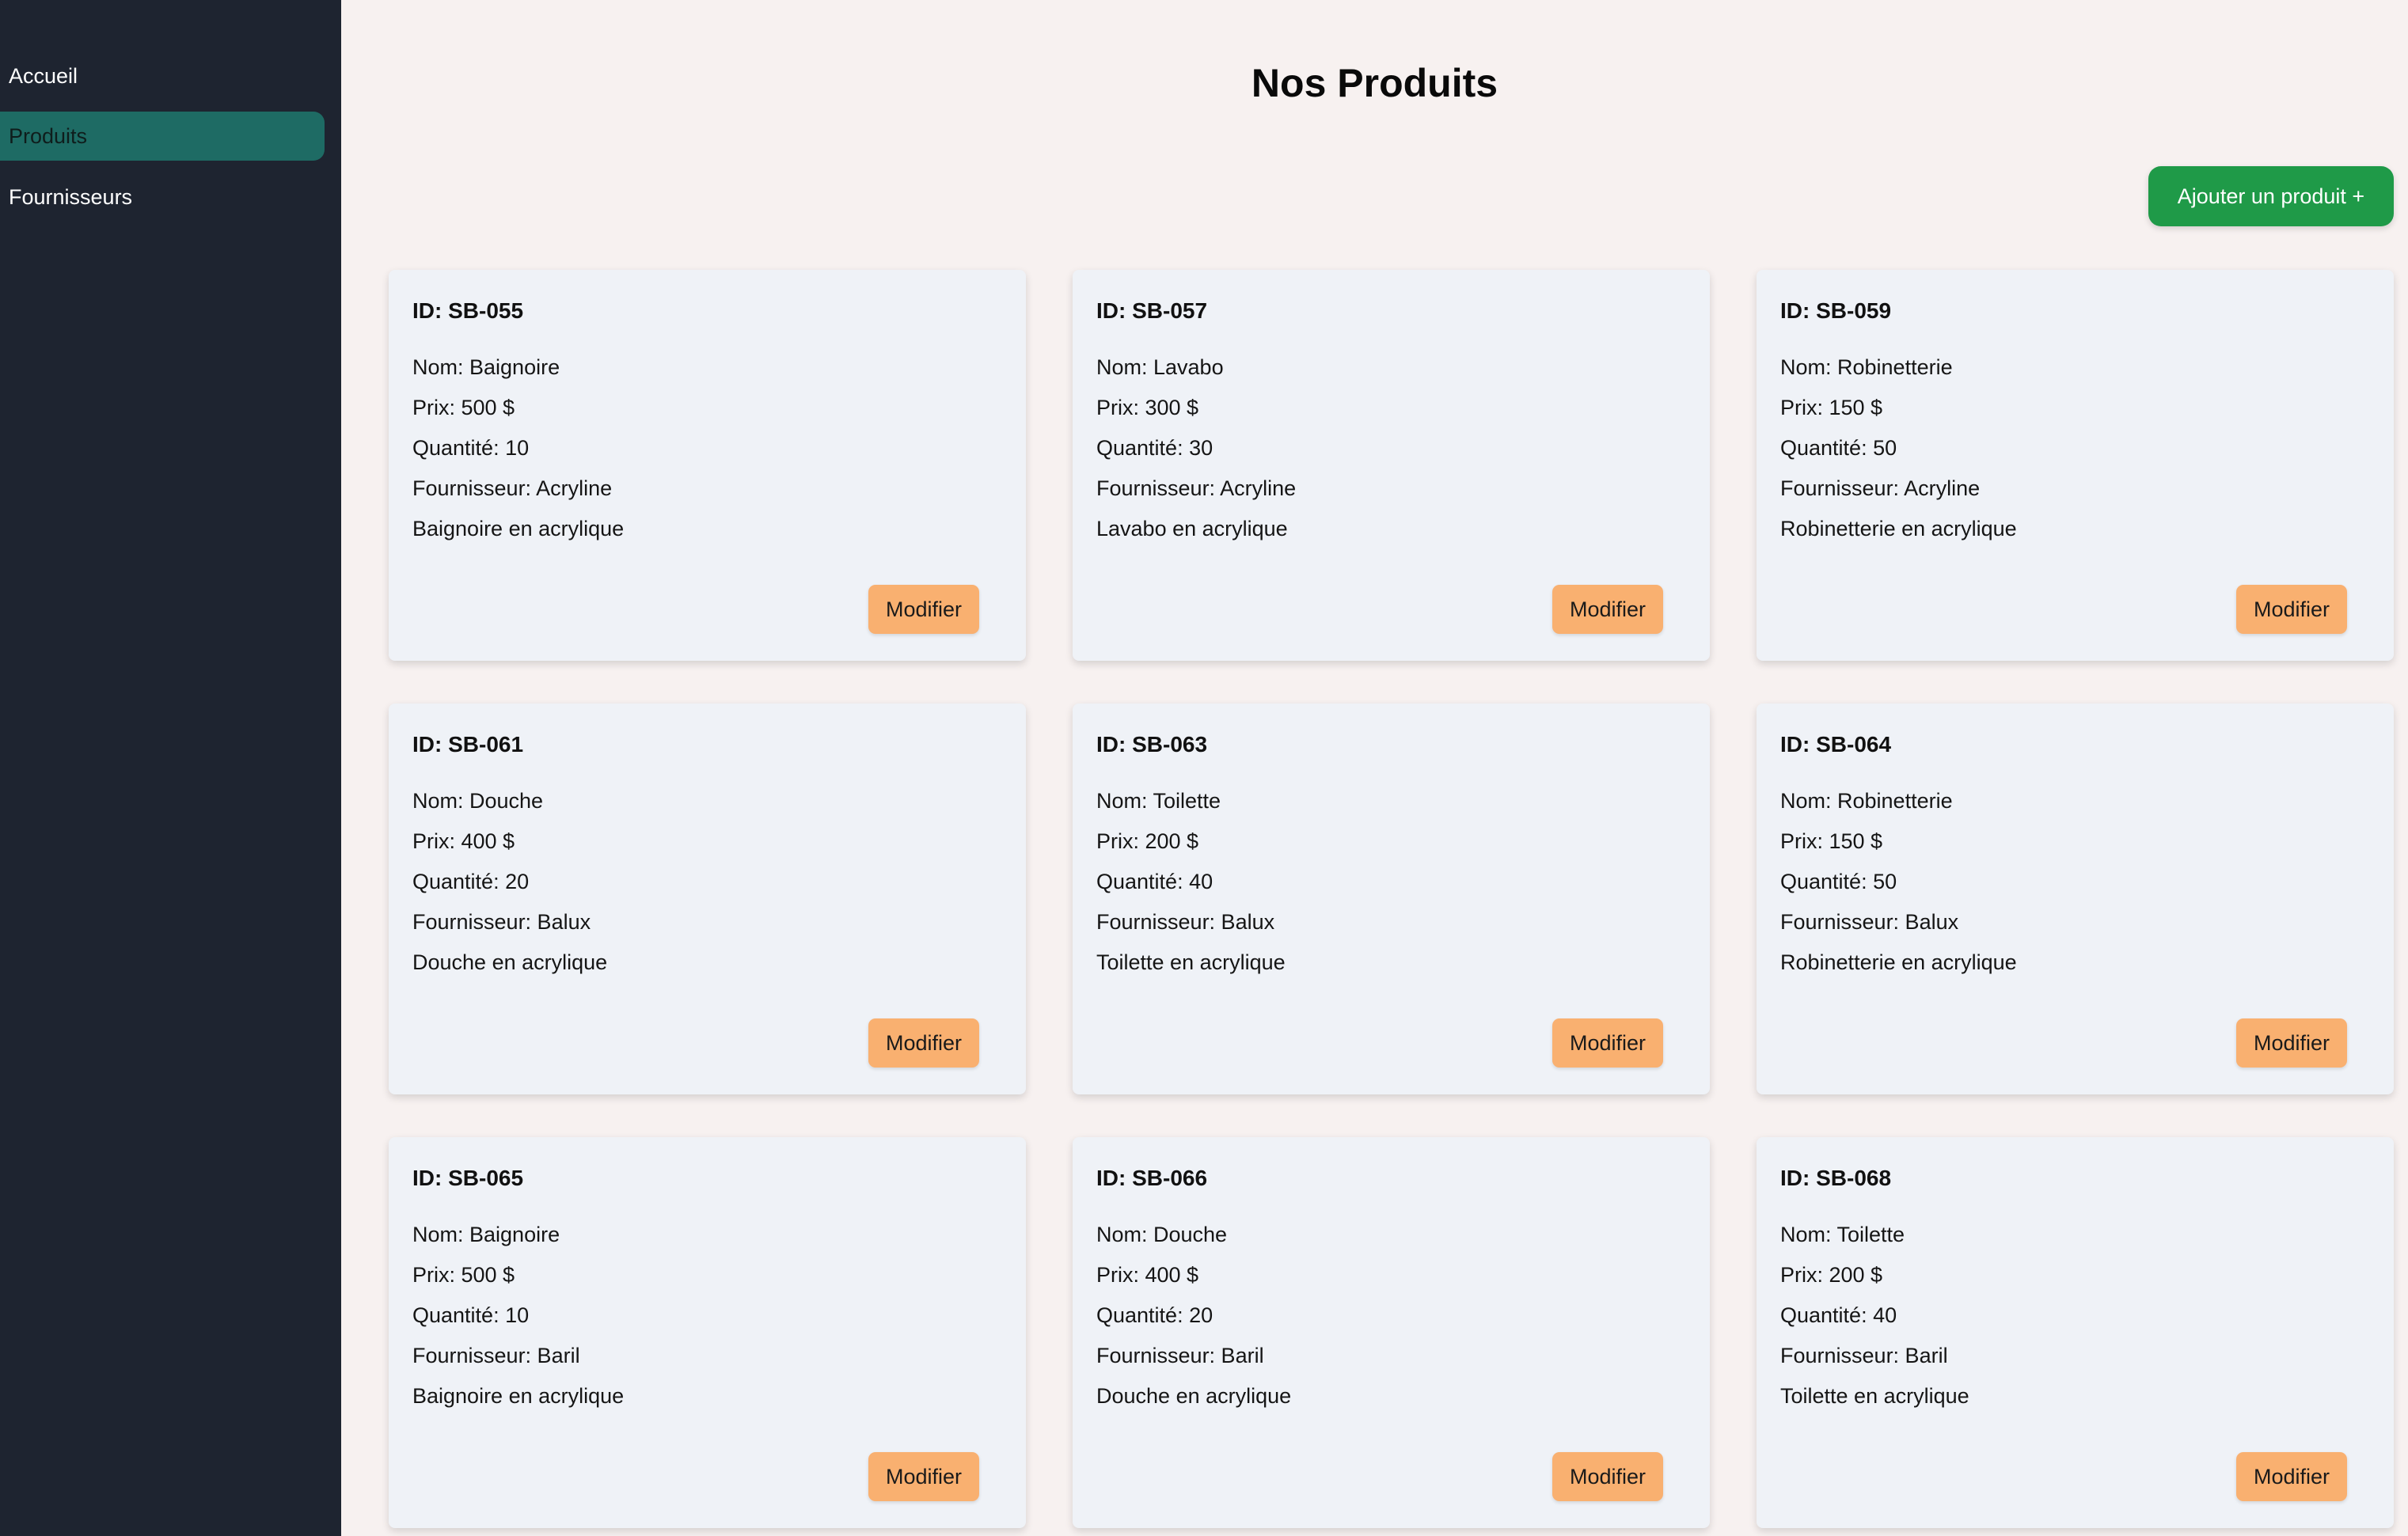 This screenshot has height=1536, width=2408. What do you see at coordinates (162, 136) in the screenshot?
I see `sidebar-item-produits: Produits` at bounding box center [162, 136].